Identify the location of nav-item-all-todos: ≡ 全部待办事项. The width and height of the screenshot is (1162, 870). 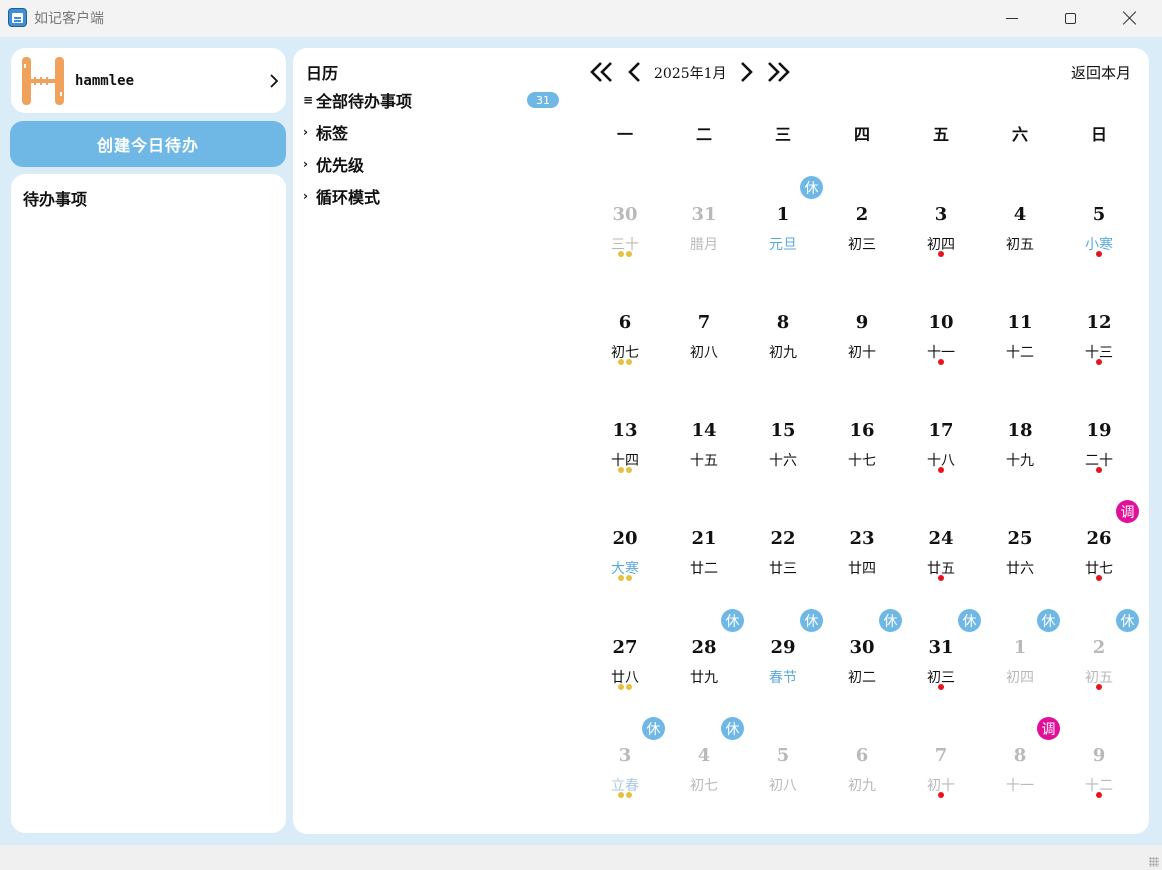
(357, 100).